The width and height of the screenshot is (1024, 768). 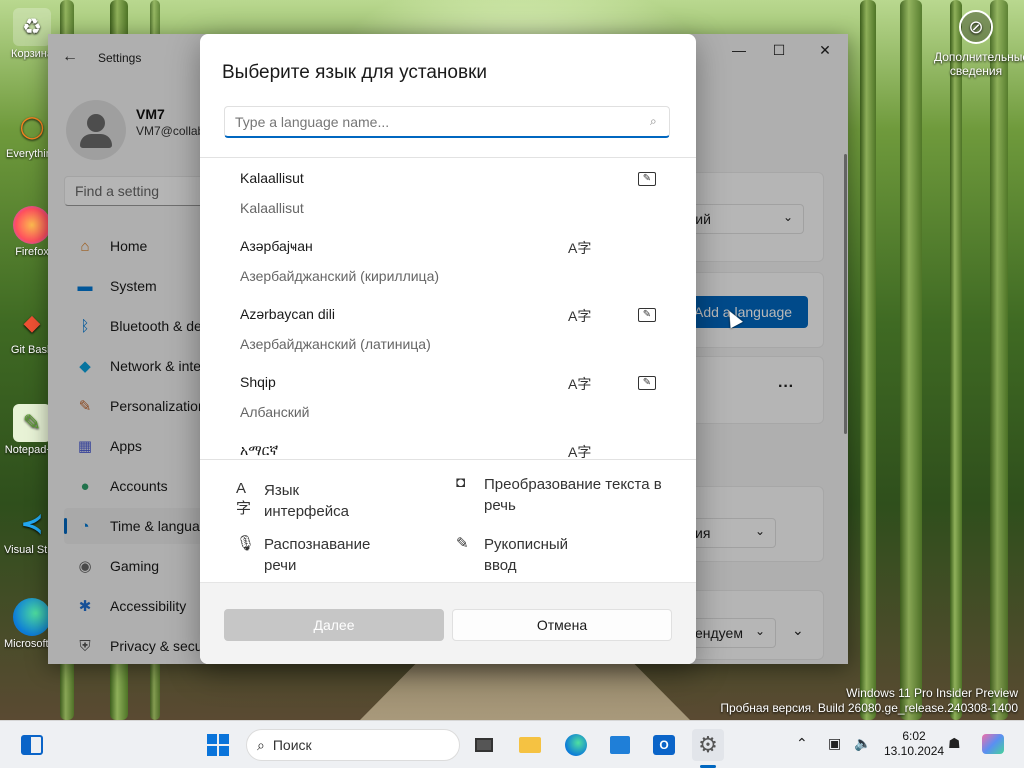 What do you see at coordinates (32, 126) in the screenshot?
I see `everything-search-icon: ◯` at bounding box center [32, 126].